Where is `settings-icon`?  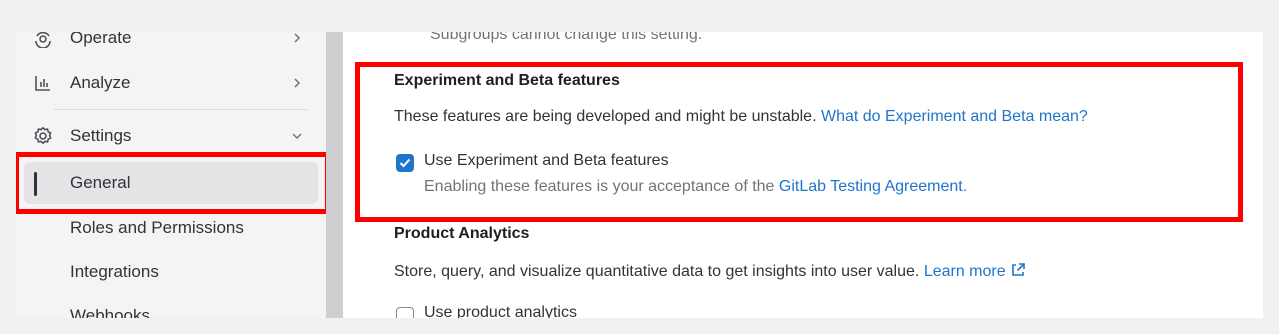
settings-icon is located at coordinates (43, 136).